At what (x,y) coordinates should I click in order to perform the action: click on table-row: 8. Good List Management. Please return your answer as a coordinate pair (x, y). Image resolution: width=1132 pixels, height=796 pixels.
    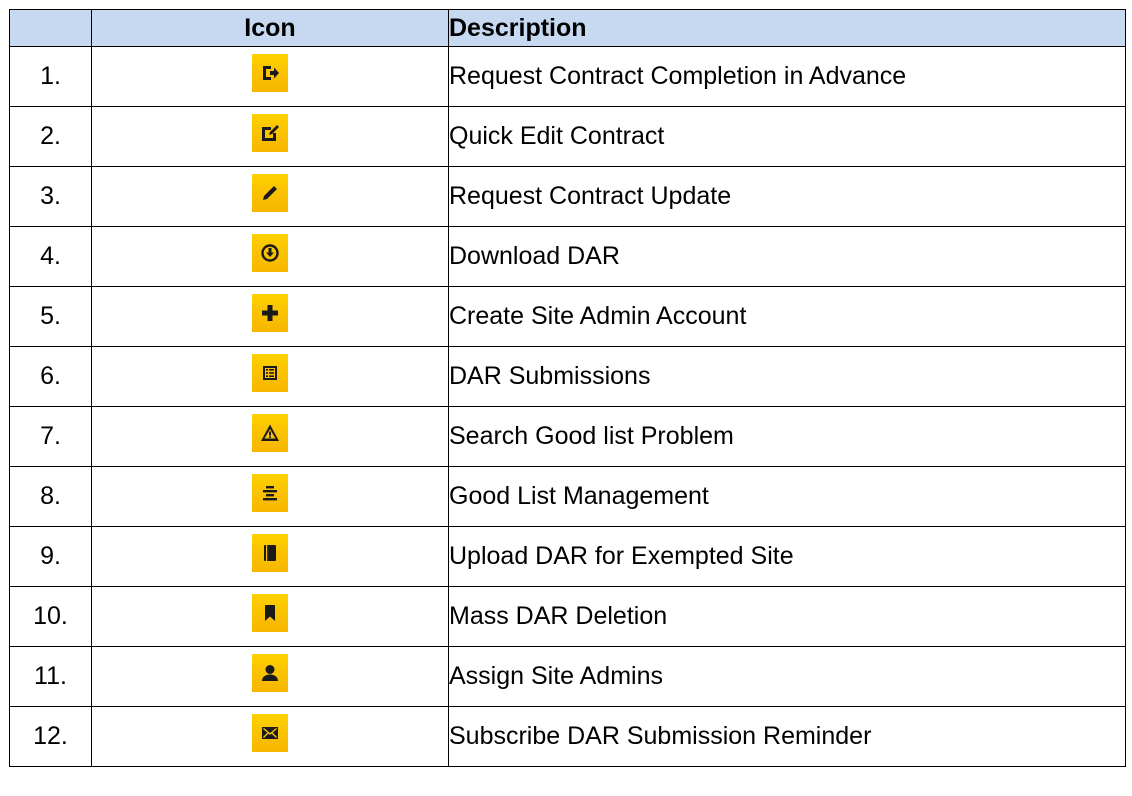
    Looking at the image, I should click on (567, 496).